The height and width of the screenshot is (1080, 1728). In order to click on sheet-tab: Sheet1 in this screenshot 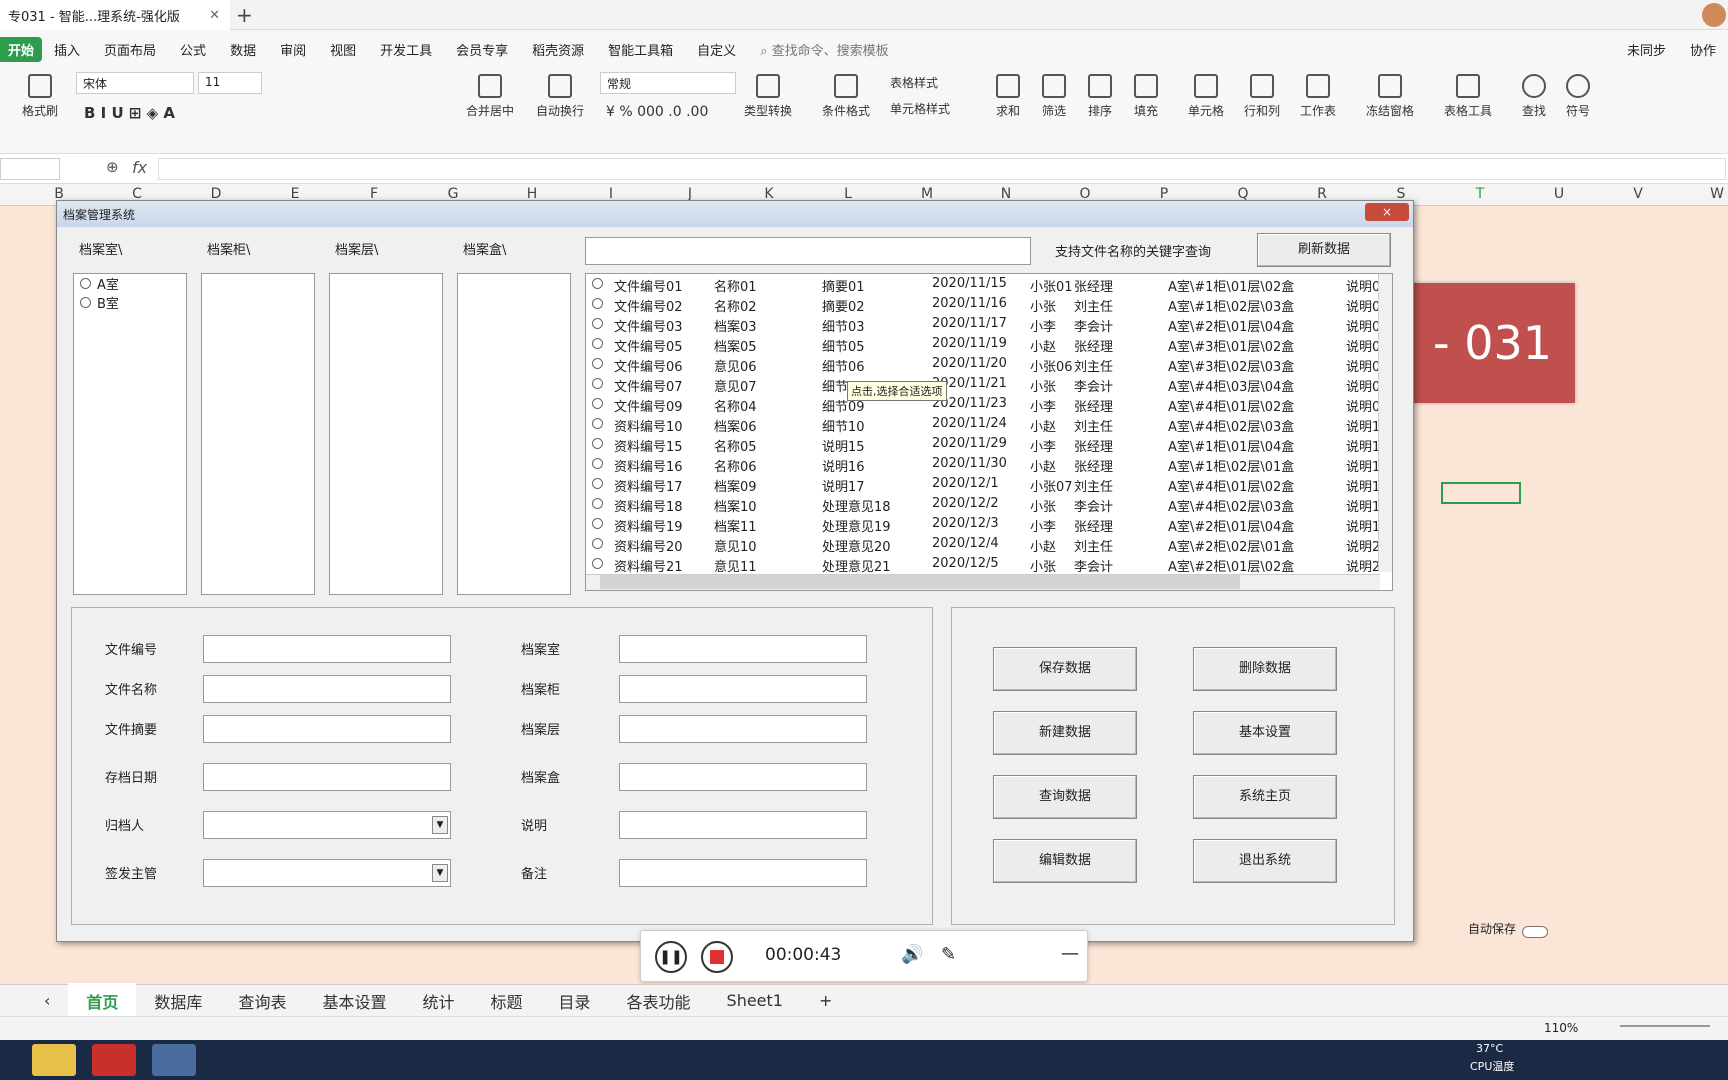, I will do `click(755, 1000)`.